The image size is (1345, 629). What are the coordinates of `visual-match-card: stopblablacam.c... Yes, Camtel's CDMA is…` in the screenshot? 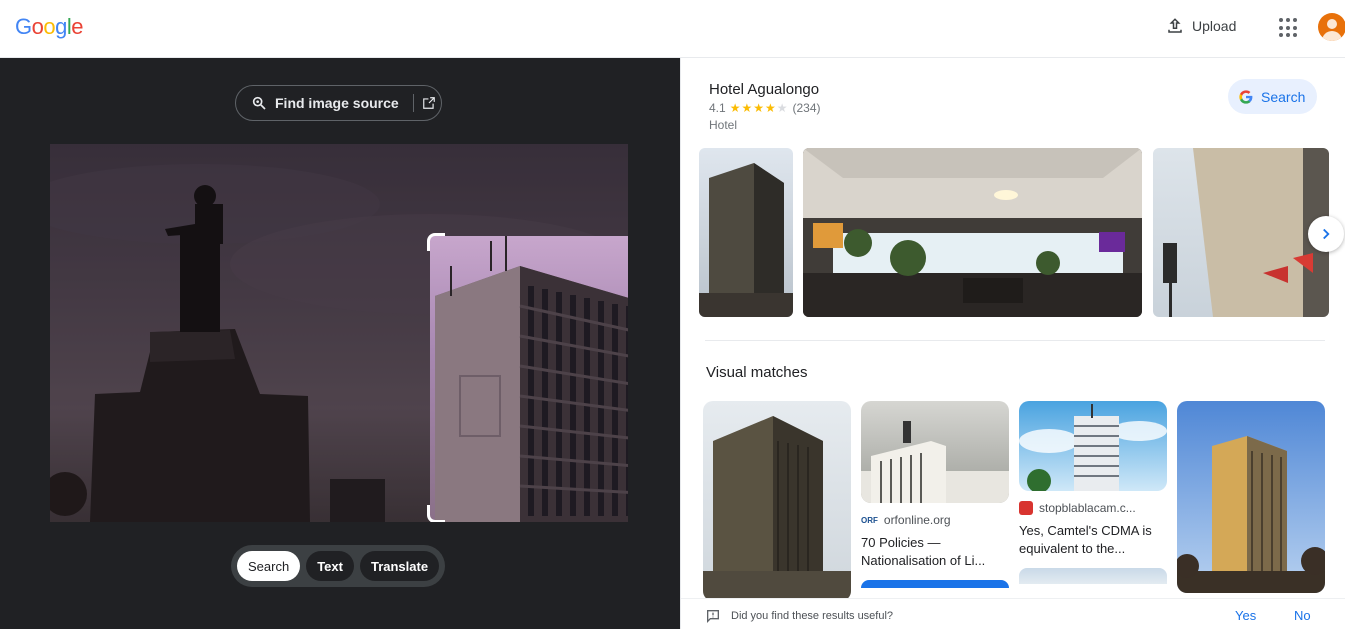 It's located at (1093, 492).